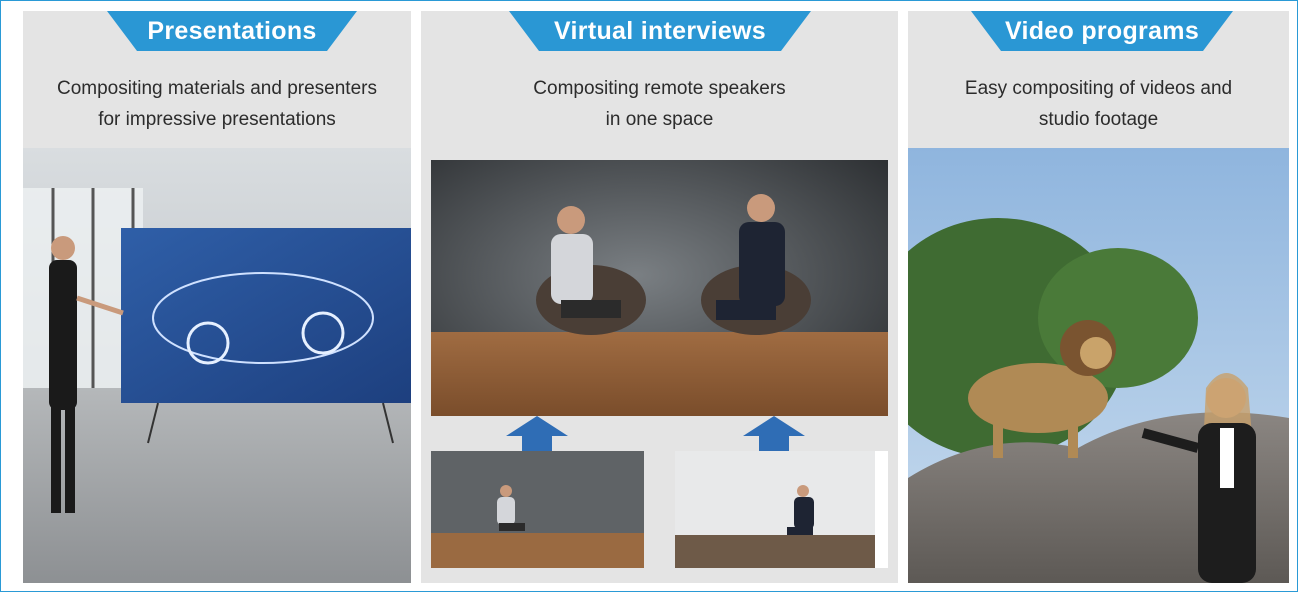 The width and height of the screenshot is (1298, 592). What do you see at coordinates (1102, 31) in the screenshot?
I see `panel-title: Video programs` at bounding box center [1102, 31].